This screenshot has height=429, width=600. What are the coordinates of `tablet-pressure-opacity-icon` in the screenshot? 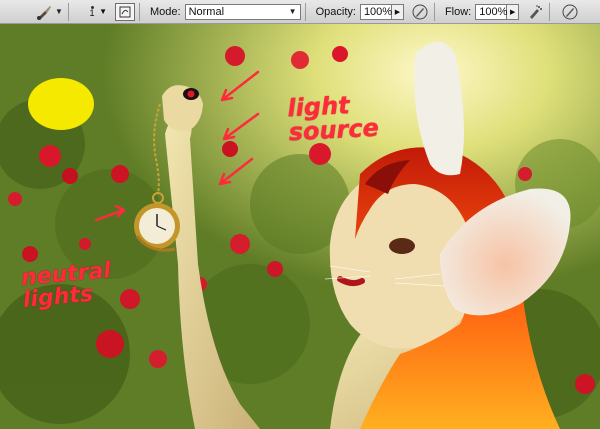 It's located at (420, 11).